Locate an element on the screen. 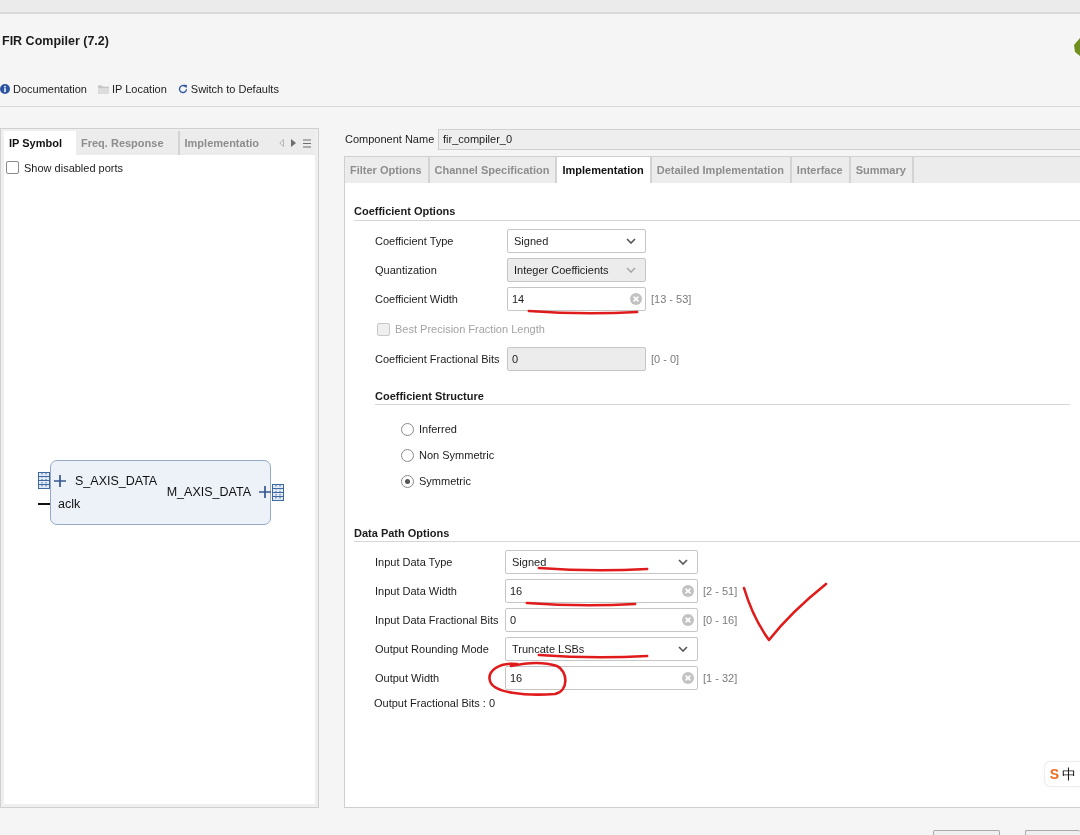 Image resolution: width=1080 pixels, height=835 pixels. field-label: Quantization is located at coordinates (406, 270).